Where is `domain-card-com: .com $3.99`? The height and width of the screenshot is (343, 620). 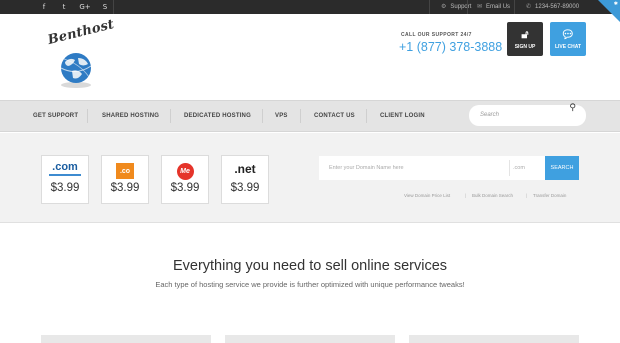 domain-card-com: .com $3.99 is located at coordinates (65, 179).